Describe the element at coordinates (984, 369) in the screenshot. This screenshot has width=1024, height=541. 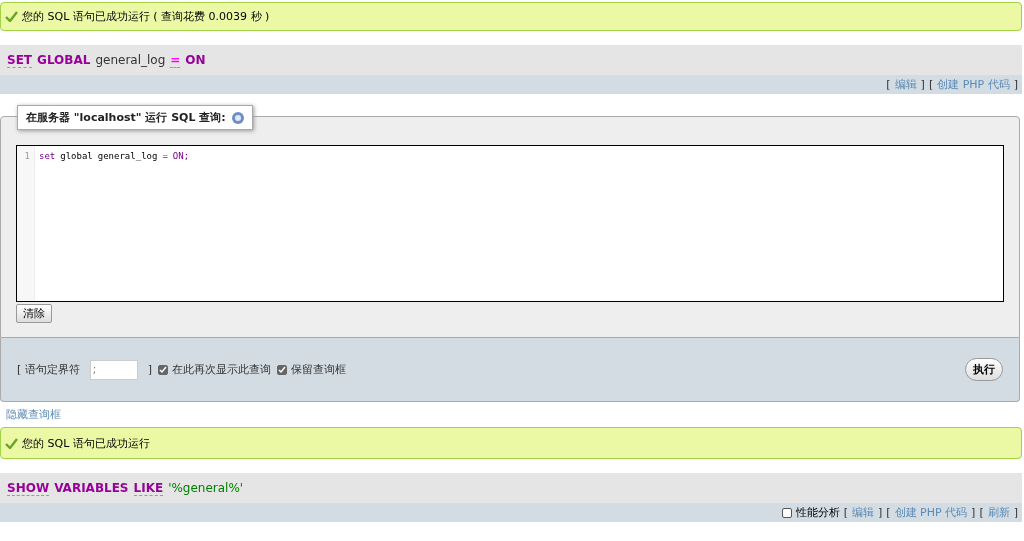
I see `go-button: 执行` at that location.